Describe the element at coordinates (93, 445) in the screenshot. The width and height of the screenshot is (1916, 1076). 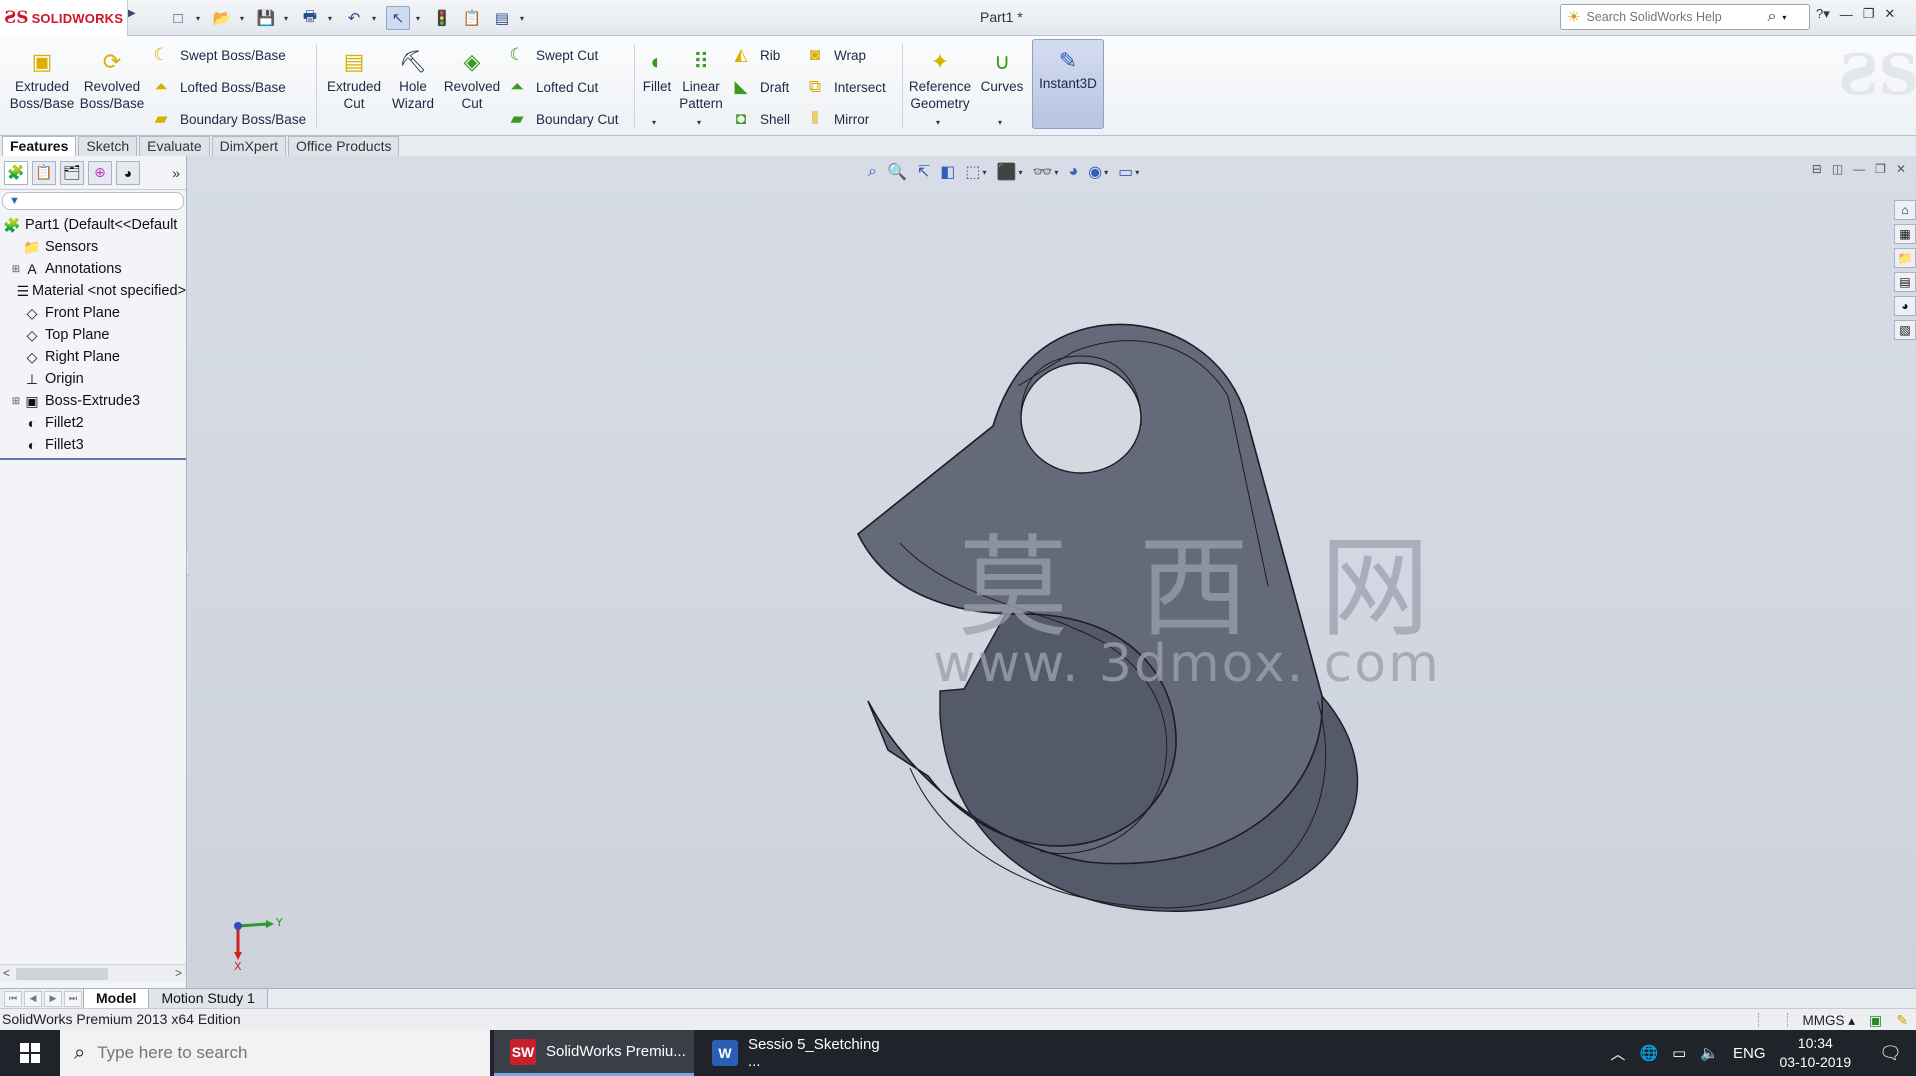
I see `tree-item: ◐ Fillet3` at that location.